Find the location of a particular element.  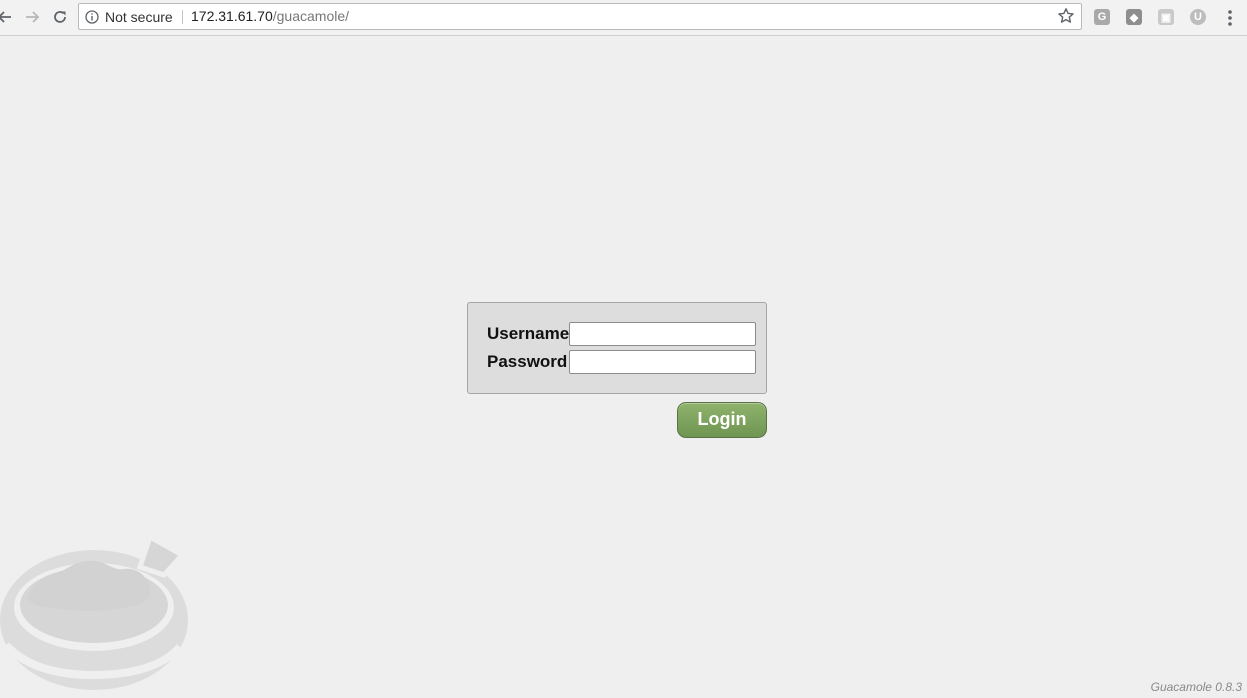

address-divider is located at coordinates (182, 17).